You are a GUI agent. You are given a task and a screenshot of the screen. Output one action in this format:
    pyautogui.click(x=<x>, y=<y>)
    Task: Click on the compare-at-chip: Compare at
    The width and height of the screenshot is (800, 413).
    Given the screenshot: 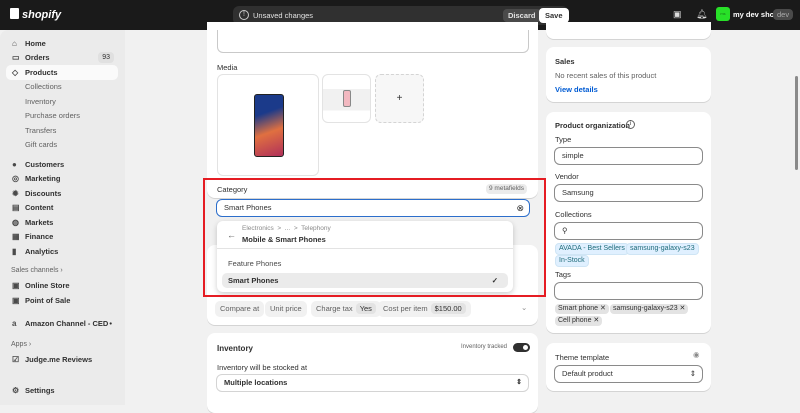 What is the action you would take?
    pyautogui.click(x=240, y=309)
    